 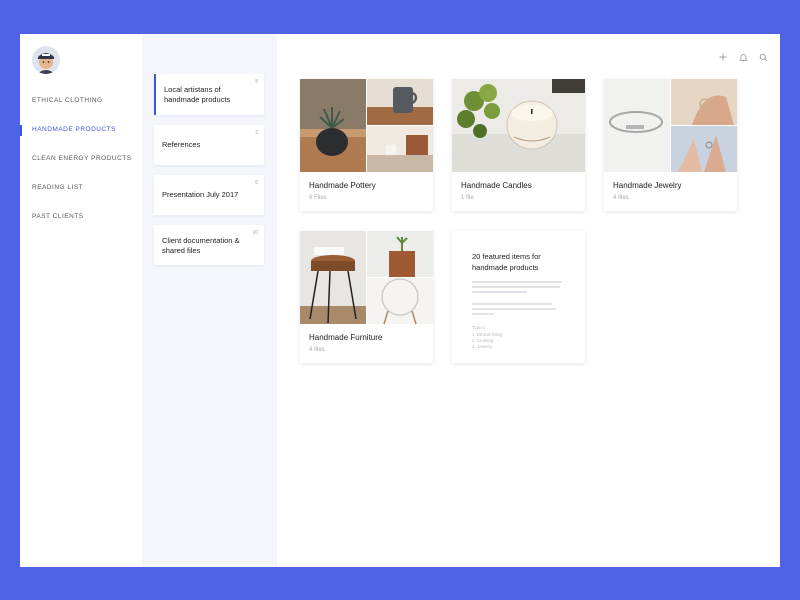 What do you see at coordinates (256, 133) in the screenshot?
I see `folder-count: 2` at bounding box center [256, 133].